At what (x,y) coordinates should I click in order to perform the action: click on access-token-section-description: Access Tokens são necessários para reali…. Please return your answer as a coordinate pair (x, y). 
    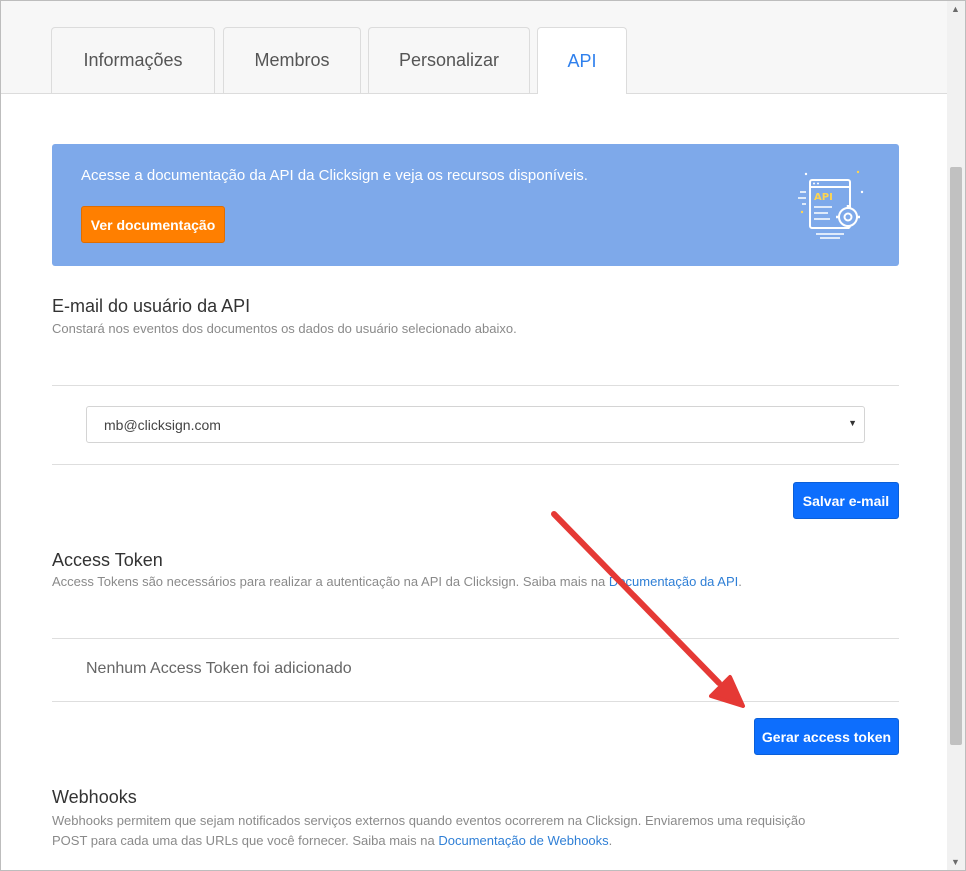
    Looking at the image, I should click on (397, 581).